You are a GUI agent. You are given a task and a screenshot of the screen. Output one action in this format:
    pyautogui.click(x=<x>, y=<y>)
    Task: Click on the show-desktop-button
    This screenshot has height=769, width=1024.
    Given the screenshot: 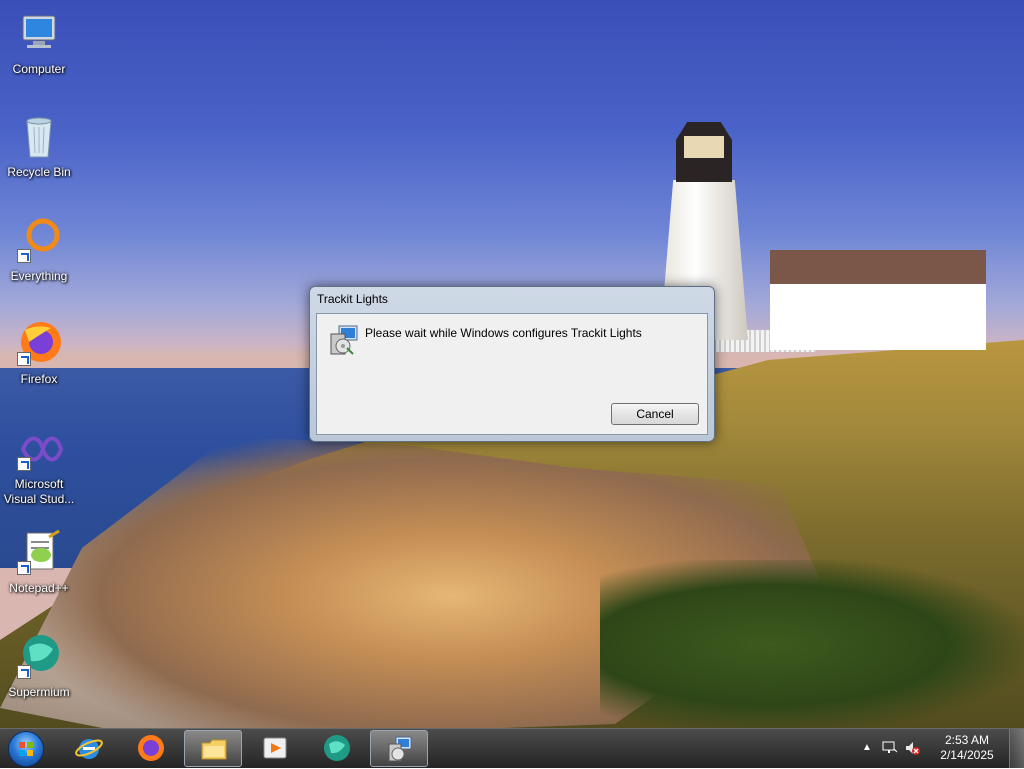 What is the action you would take?
    pyautogui.click(x=1016, y=748)
    